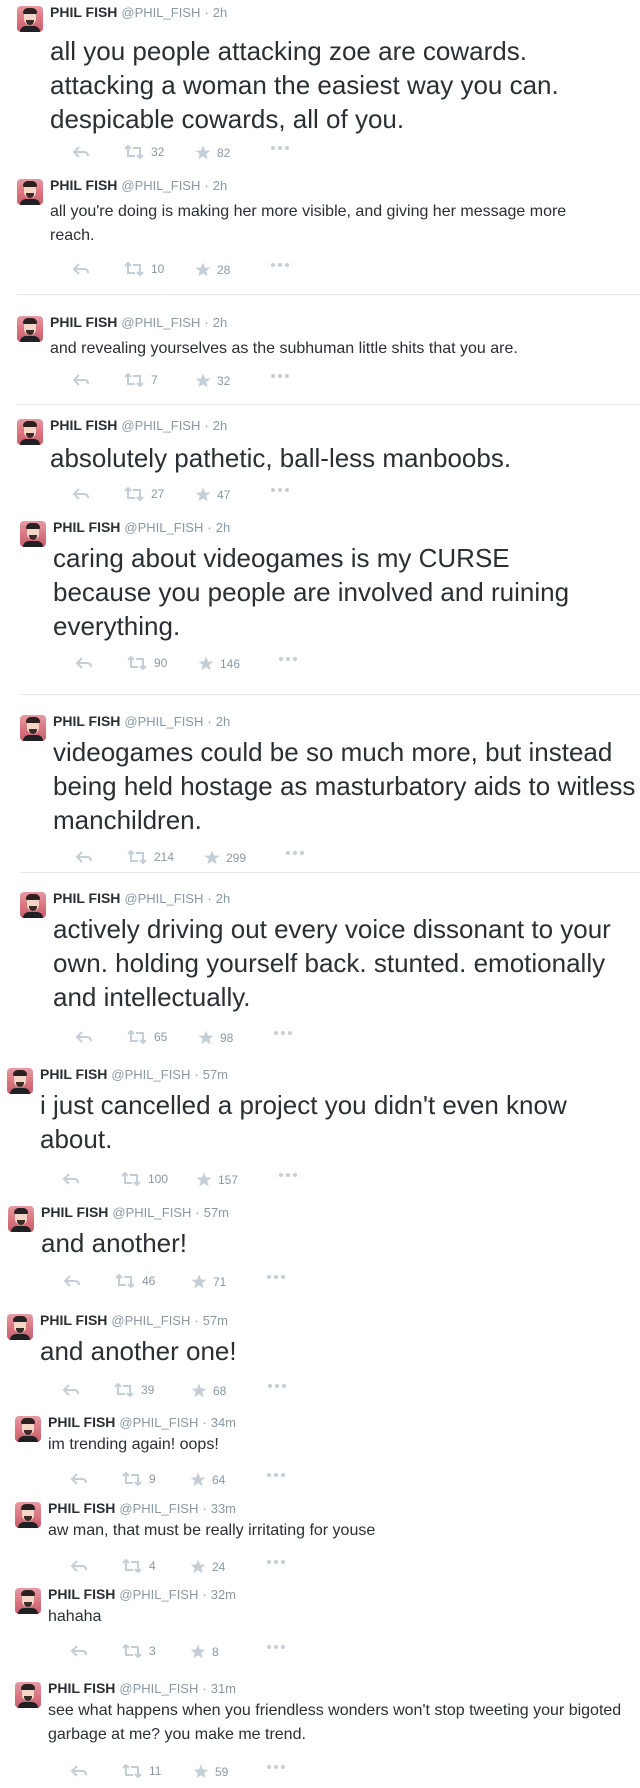 This screenshot has height=1788, width=640. What do you see at coordinates (141, 1771) in the screenshot?
I see `retweet-button: 11` at bounding box center [141, 1771].